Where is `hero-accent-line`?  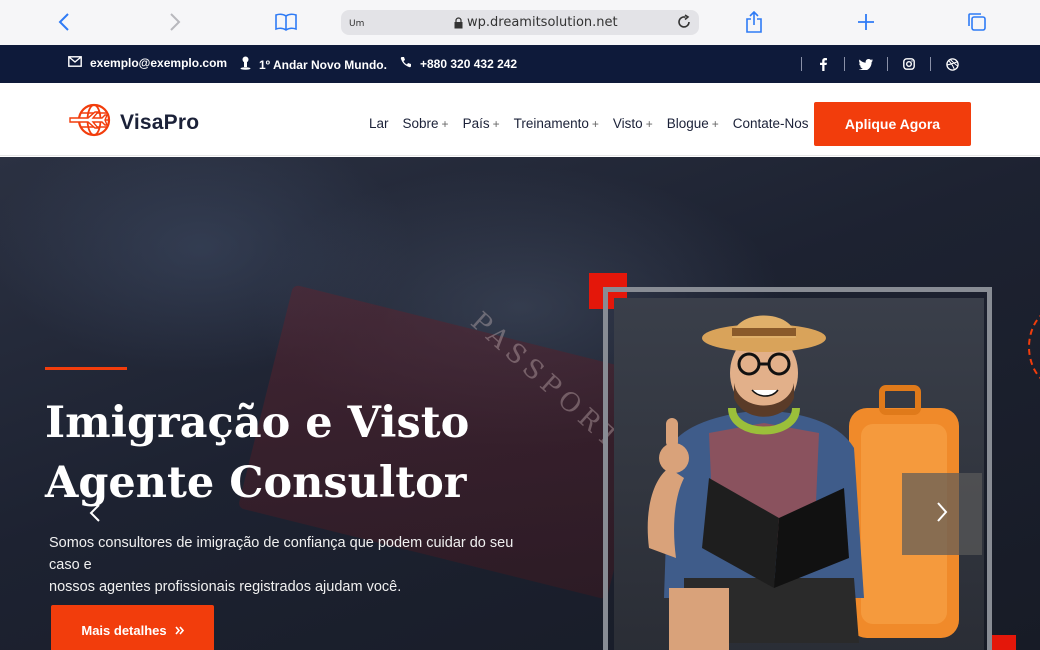
hero-accent-line is located at coordinates (86, 368).